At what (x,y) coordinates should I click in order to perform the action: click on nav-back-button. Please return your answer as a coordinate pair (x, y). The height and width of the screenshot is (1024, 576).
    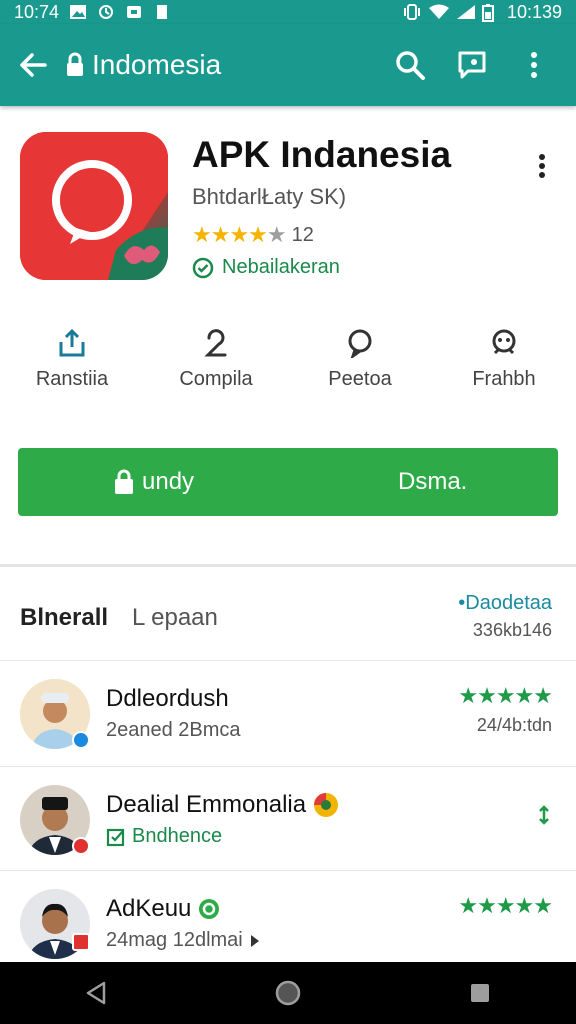
    Looking at the image, I should click on (96, 993).